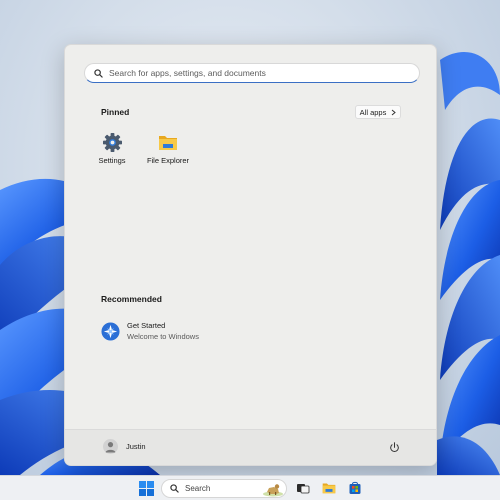 Image resolution: width=500 pixels, height=500 pixels. What do you see at coordinates (131, 299) in the screenshot?
I see `recommended-section-title: Recommended` at bounding box center [131, 299].